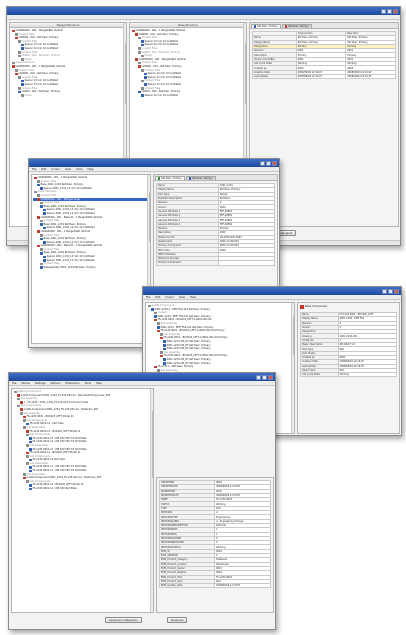  I want to click on tree-node: Plugin, so click(68, 96).